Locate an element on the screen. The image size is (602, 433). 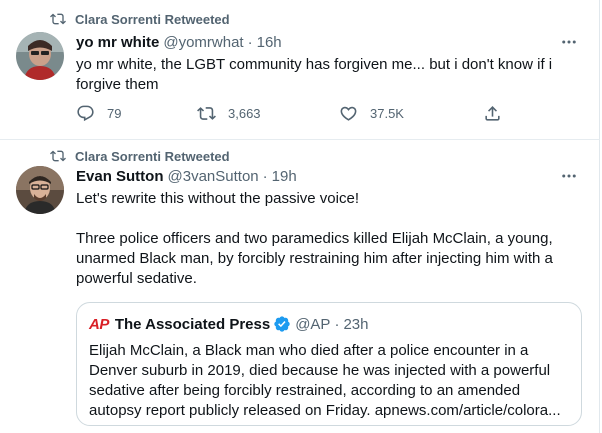
reply-count: 79 is located at coordinates (114, 113).